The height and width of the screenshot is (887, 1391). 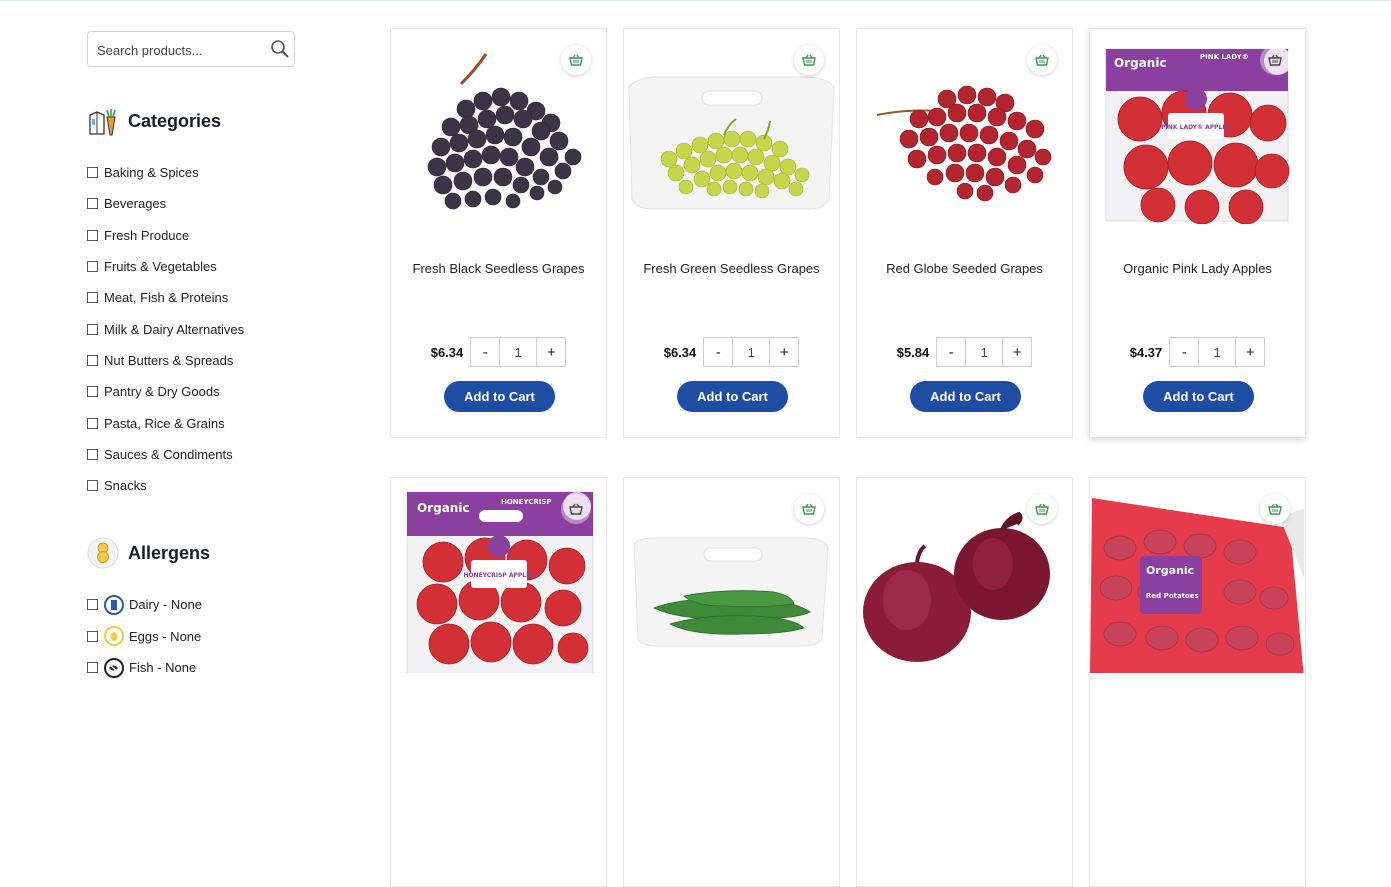 What do you see at coordinates (114, 604) in the screenshot?
I see `dairy-icon` at bounding box center [114, 604].